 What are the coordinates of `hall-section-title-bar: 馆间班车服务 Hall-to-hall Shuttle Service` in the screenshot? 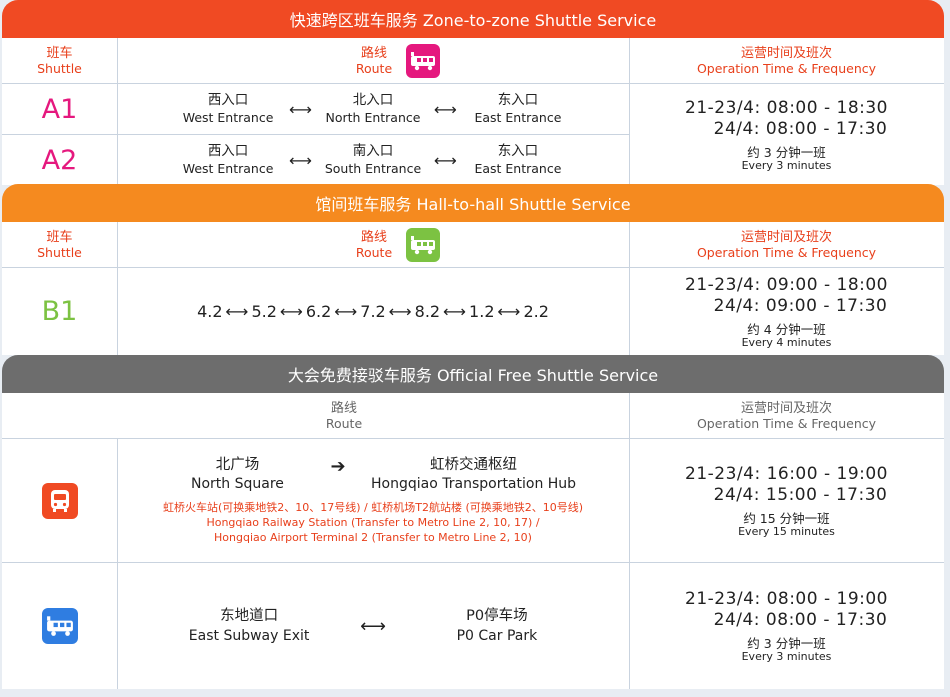 It's located at (473, 203).